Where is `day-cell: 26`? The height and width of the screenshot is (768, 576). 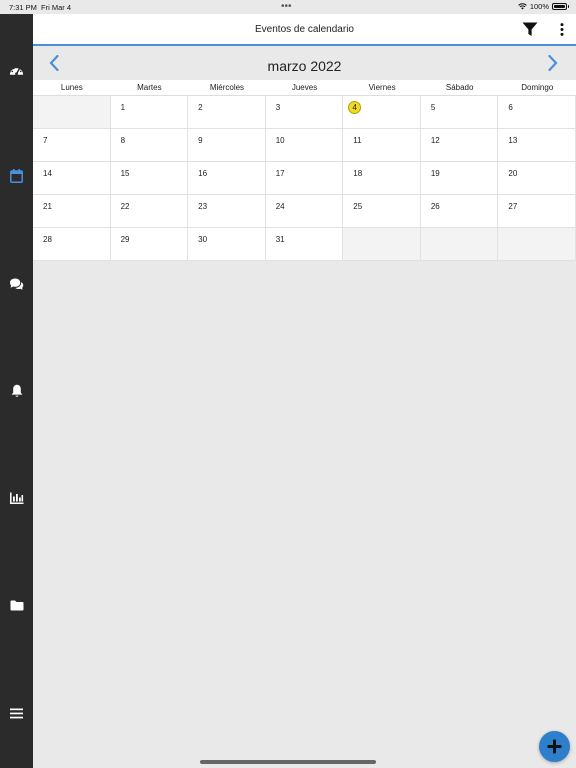
day-cell: 26 is located at coordinates (459, 211).